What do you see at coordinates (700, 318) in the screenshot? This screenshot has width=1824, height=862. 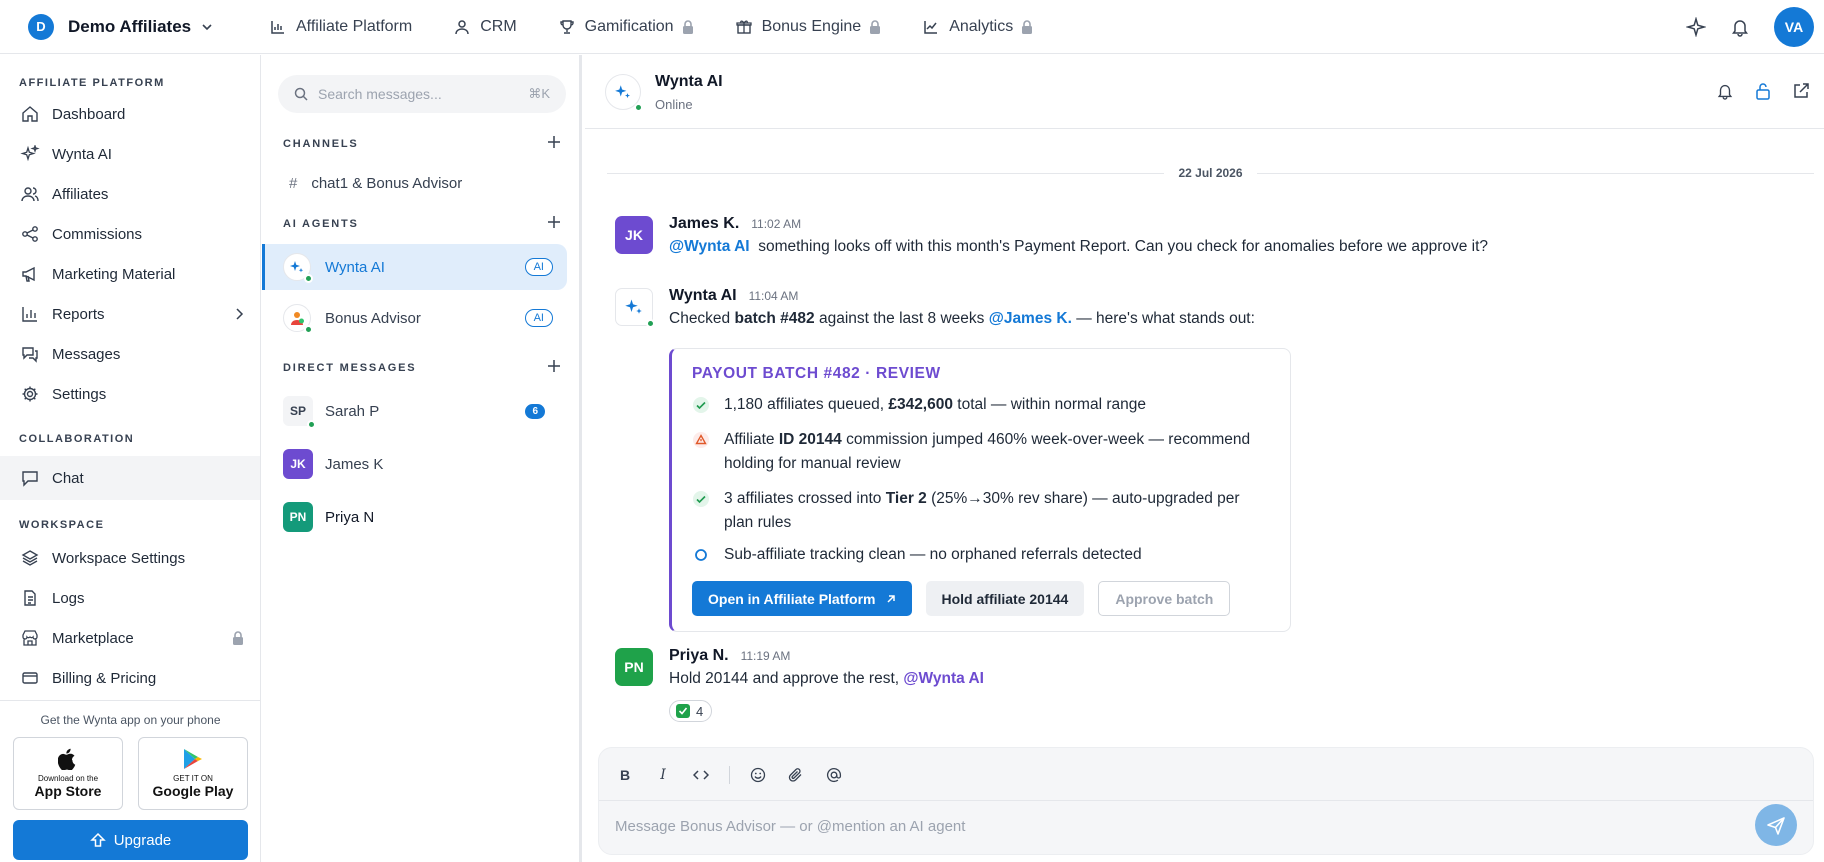 I see `message-body: Checked` at bounding box center [700, 318].